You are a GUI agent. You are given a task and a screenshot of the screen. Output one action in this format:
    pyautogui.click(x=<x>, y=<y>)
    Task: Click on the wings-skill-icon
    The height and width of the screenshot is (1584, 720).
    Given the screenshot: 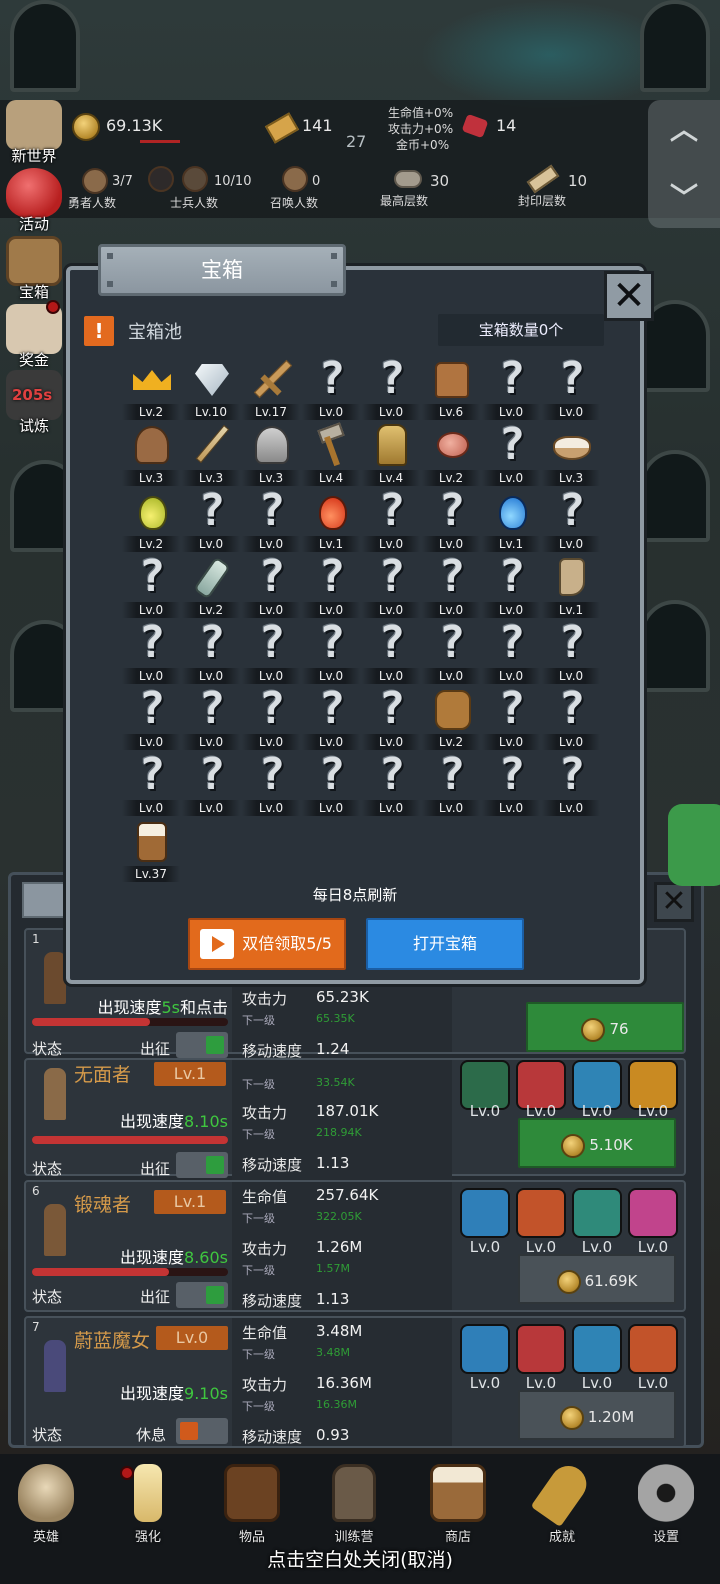 What is the action you would take?
    pyautogui.click(x=597, y=1349)
    